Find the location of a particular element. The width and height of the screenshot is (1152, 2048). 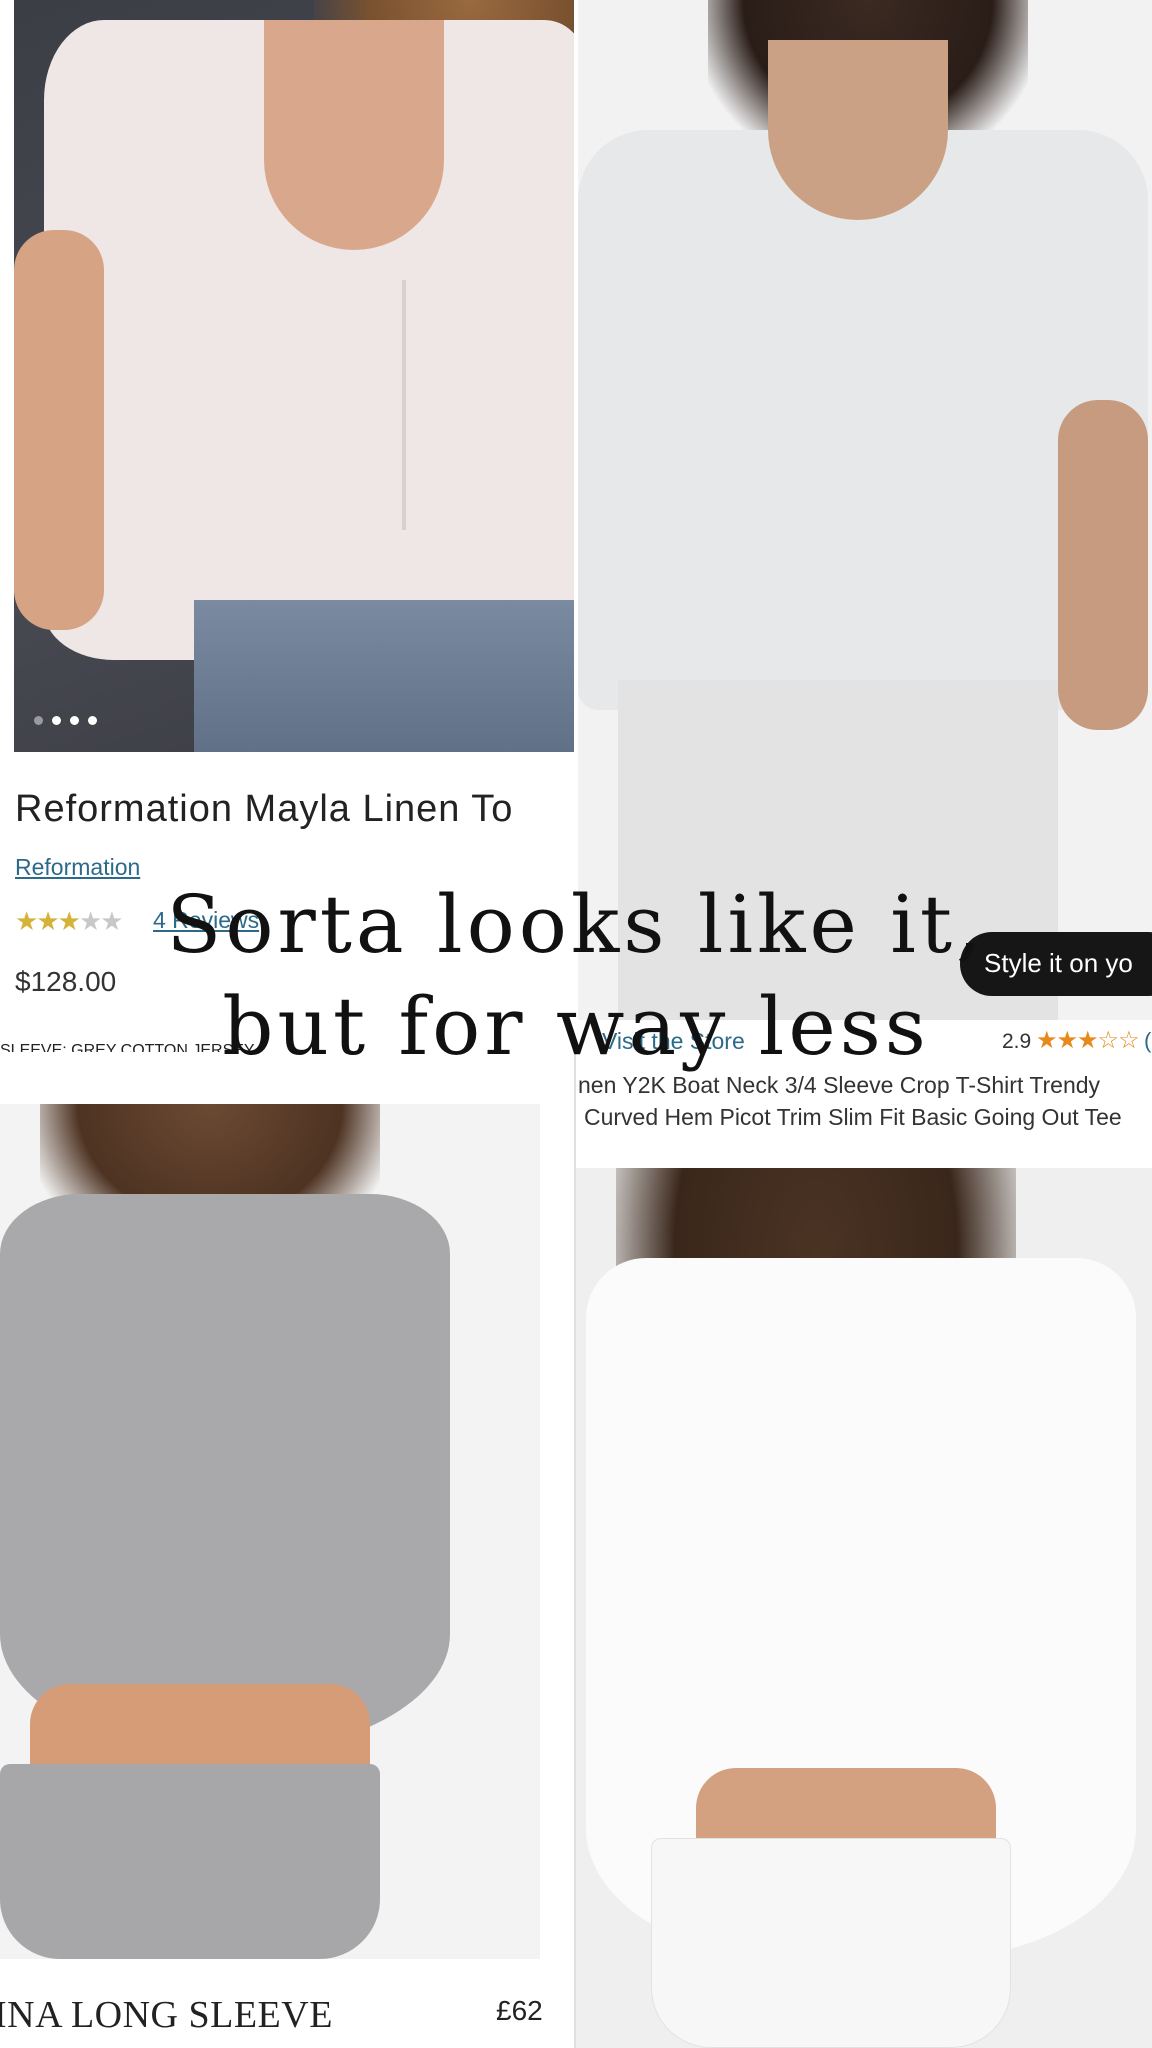

headline-line-1: Sorta looks like it, is located at coordinates (576, 924).